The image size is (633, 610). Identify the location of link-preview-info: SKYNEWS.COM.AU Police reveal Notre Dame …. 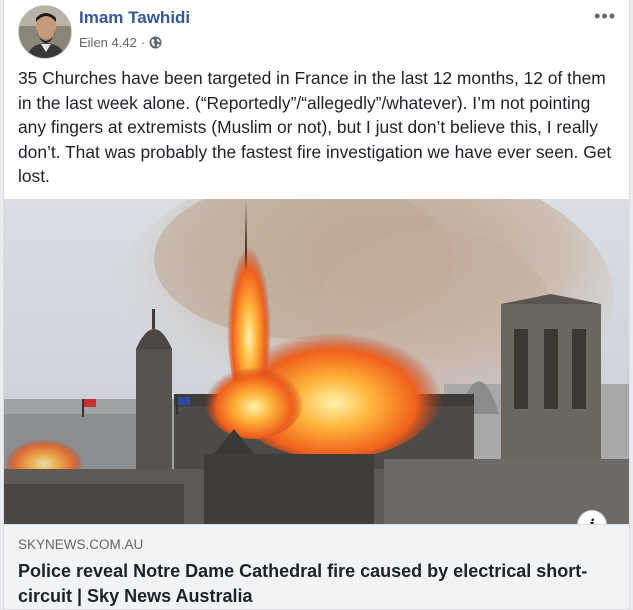
(316, 566).